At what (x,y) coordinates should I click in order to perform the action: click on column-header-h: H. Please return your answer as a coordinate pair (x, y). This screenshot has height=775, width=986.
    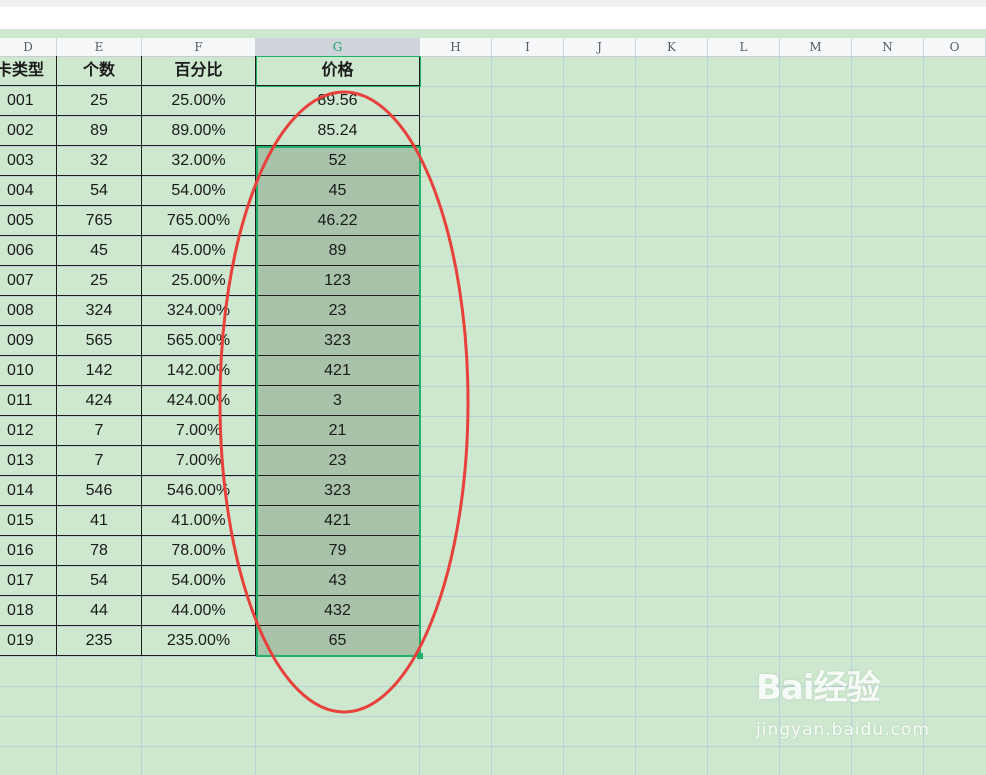
    Looking at the image, I should click on (456, 47).